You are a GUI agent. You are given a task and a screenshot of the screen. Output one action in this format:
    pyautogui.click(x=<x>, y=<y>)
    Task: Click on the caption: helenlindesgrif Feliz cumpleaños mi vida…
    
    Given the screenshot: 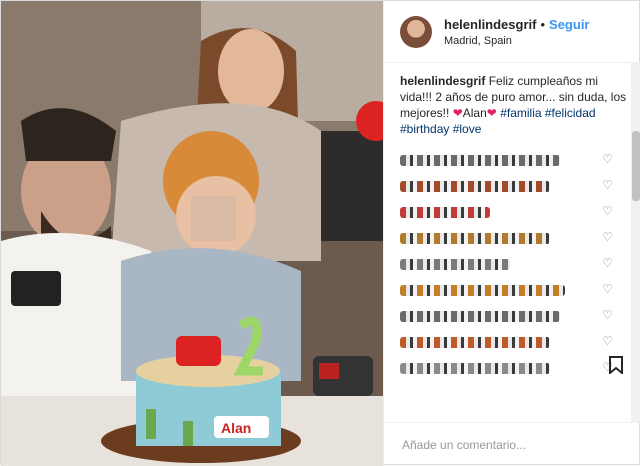 What is the action you would take?
    pyautogui.click(x=513, y=105)
    